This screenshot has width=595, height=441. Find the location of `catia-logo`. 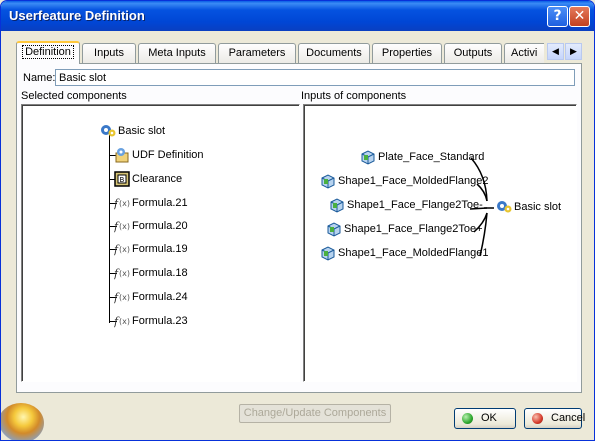

catia-logo is located at coordinates (22, 421).